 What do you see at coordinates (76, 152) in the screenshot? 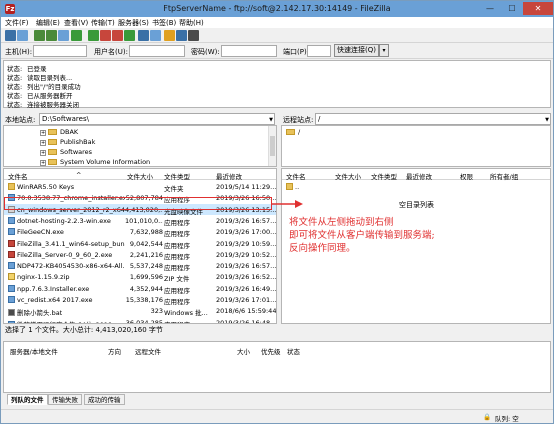
I see `tree-item-label: Softwares` at bounding box center [76, 152].